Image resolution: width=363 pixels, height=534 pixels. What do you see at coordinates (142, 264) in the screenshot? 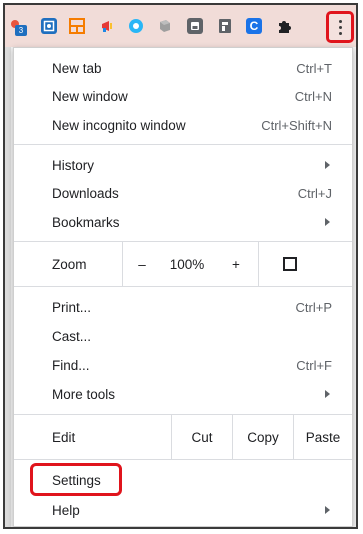
I see `zoom-out-button: –` at bounding box center [142, 264].